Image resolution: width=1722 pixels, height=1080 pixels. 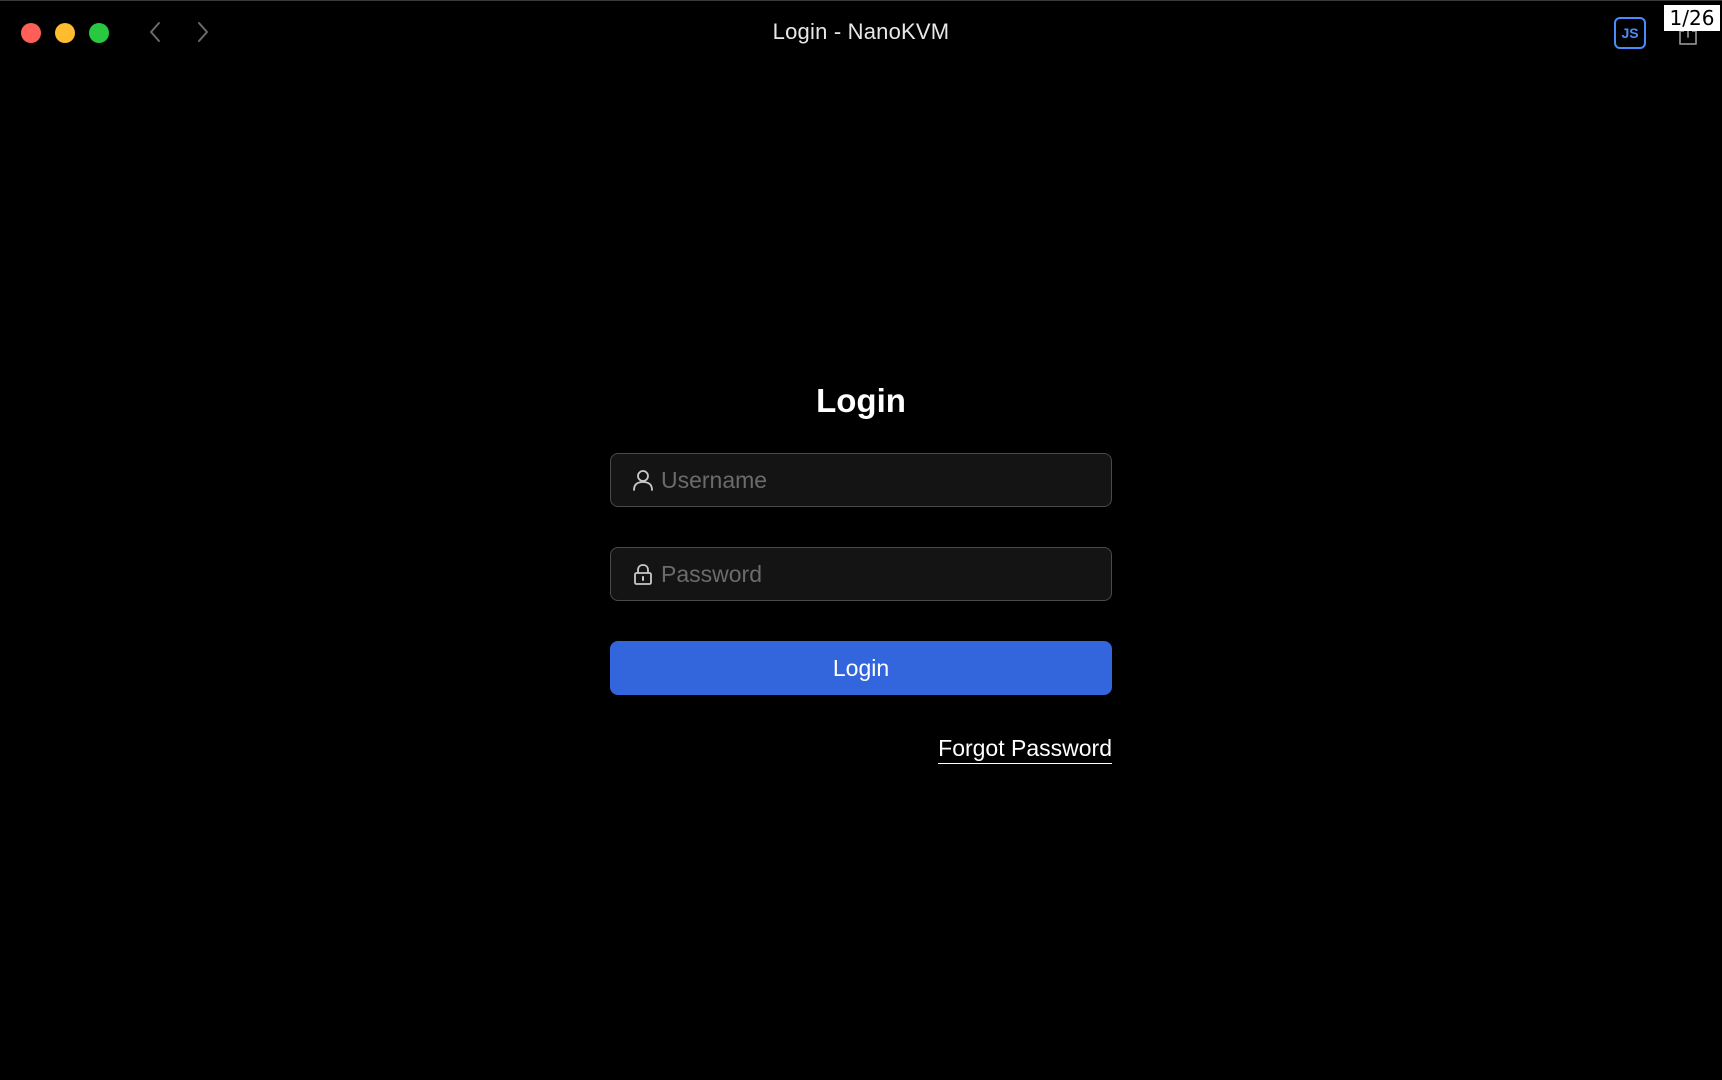 What do you see at coordinates (1025, 749) in the screenshot?
I see `forgot-password-link: Forgot Password` at bounding box center [1025, 749].